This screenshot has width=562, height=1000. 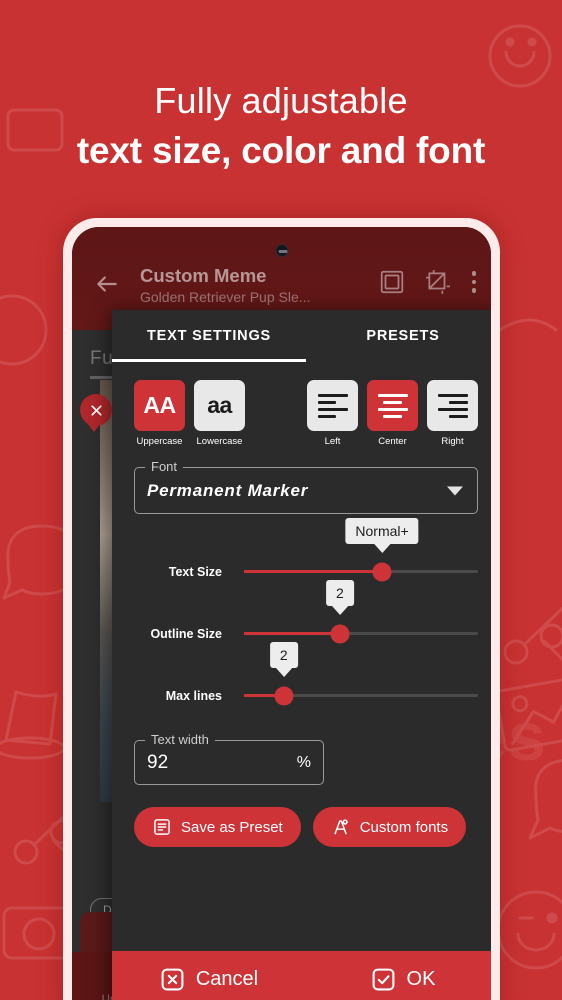 What do you see at coordinates (162, 827) in the screenshot?
I see `preset-list-icon` at bounding box center [162, 827].